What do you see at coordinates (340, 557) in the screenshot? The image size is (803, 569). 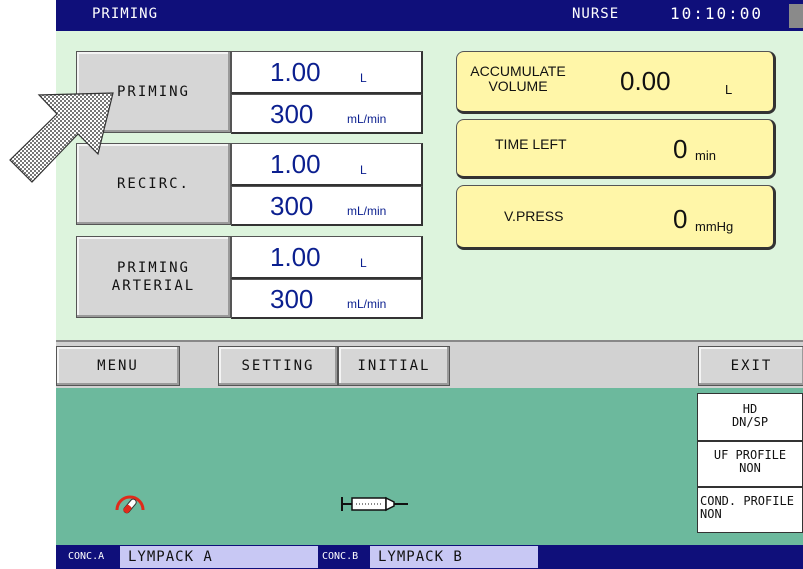 I see `conc-b-label: CONC.B` at bounding box center [340, 557].